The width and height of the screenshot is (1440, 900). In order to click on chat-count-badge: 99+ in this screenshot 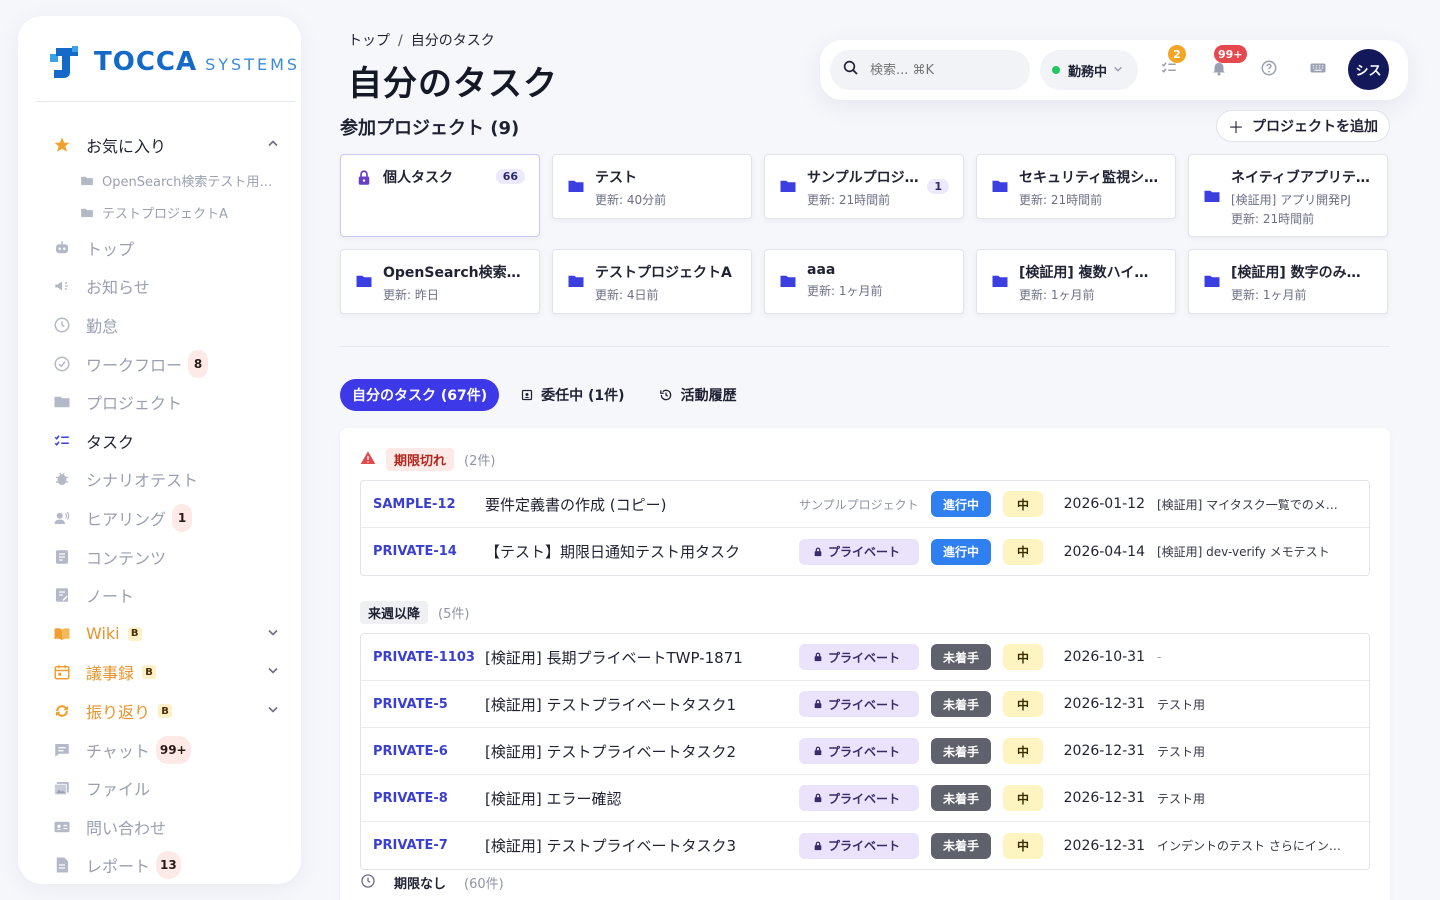, I will do `click(173, 749)`.